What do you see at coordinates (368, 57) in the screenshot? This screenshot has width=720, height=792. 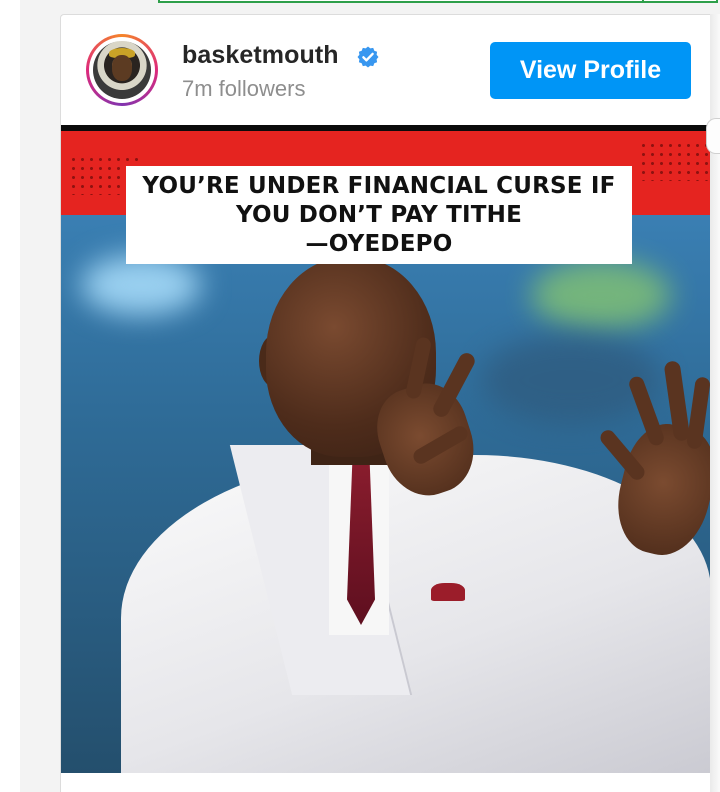 I see `verified-badge-icon` at bounding box center [368, 57].